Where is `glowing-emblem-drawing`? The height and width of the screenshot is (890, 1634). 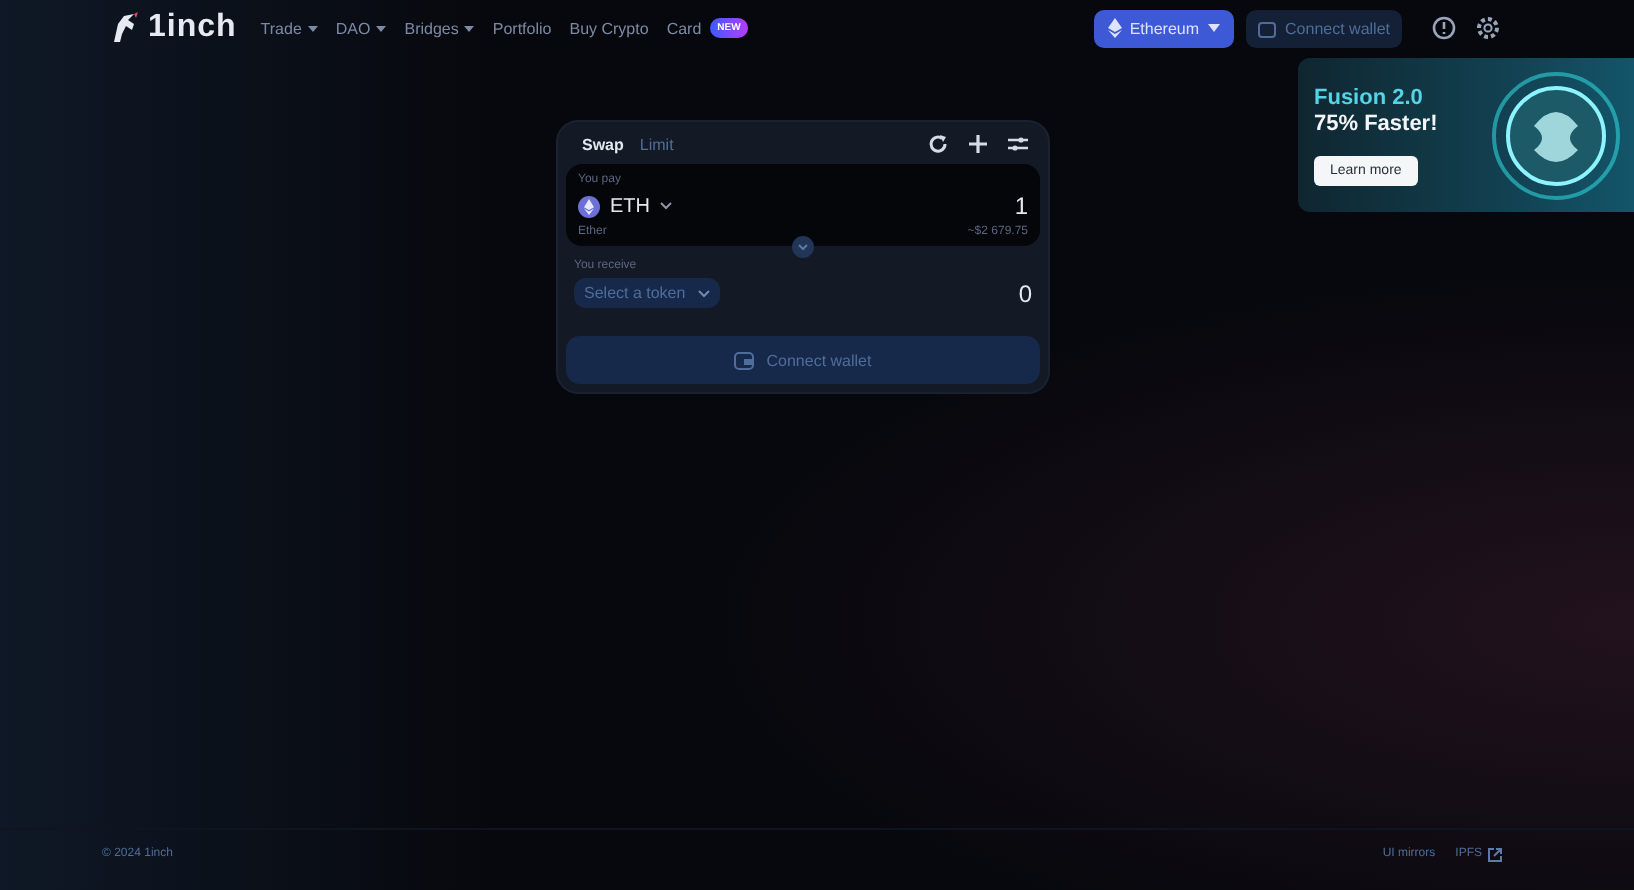 glowing-emblem-drawing is located at coordinates (1556, 135).